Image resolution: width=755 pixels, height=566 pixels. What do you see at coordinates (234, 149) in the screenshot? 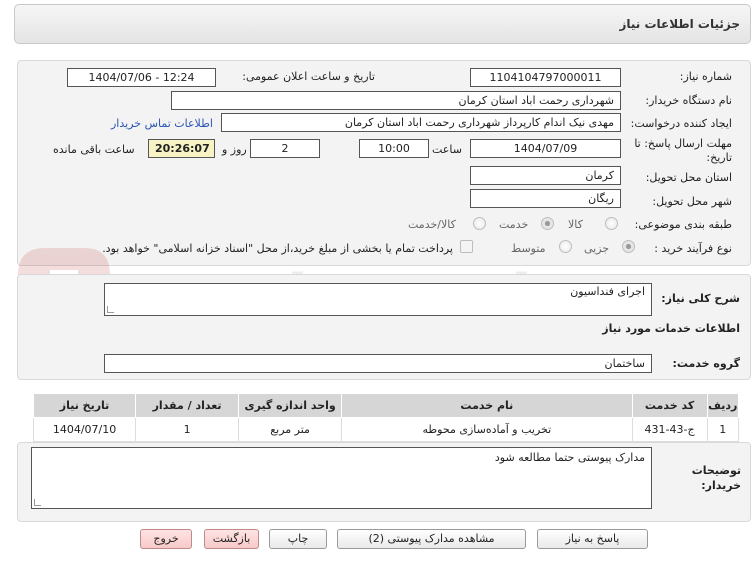
I see `days-label: روز و` at bounding box center [234, 149].